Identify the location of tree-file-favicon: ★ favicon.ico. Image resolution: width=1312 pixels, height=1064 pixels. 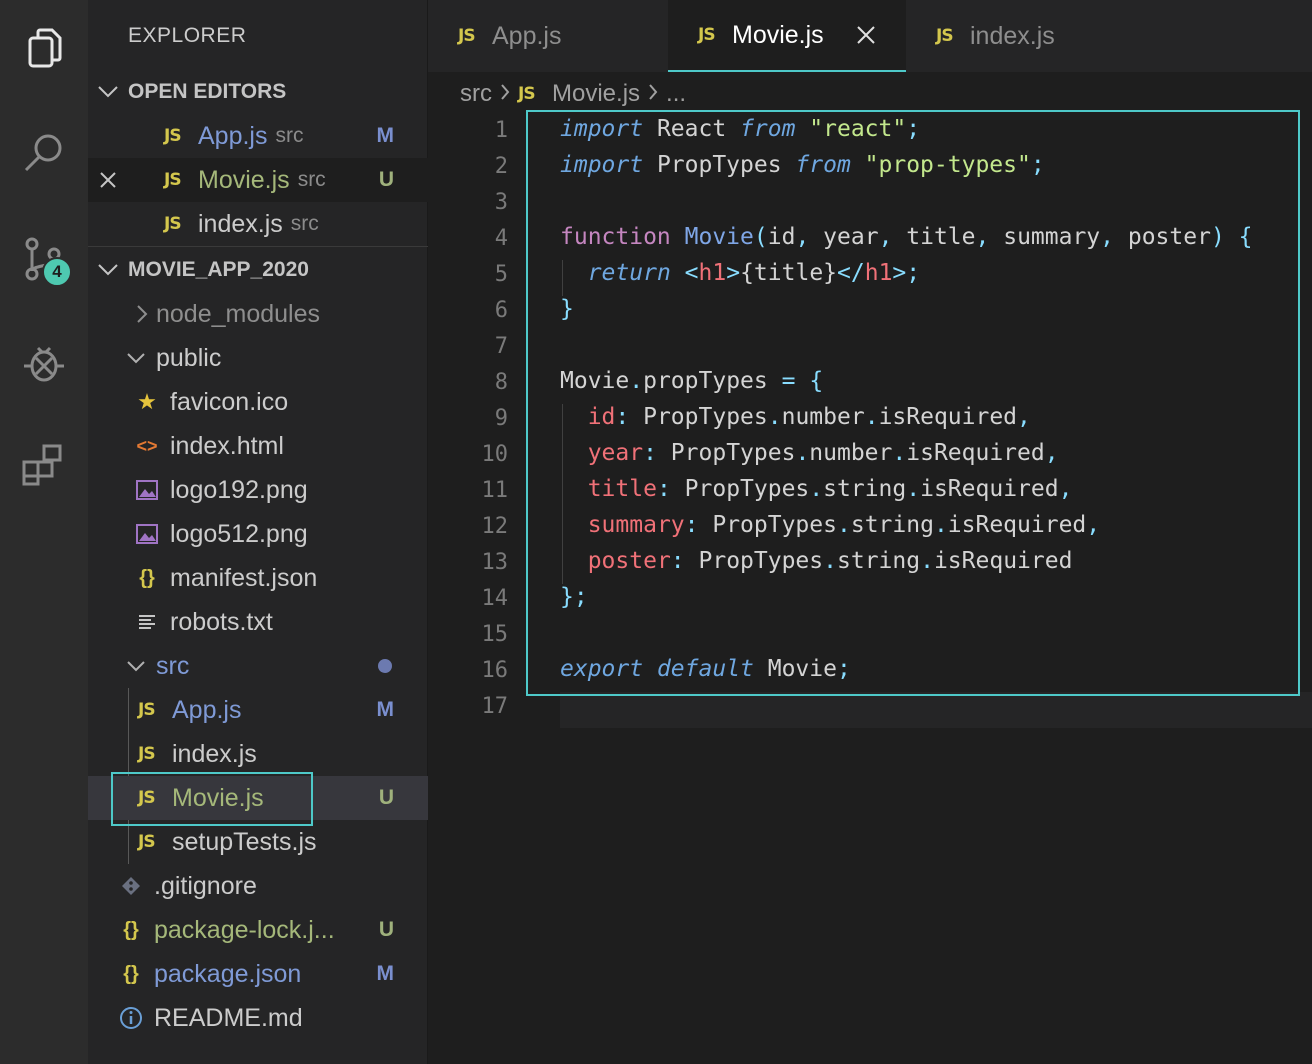
(258, 402).